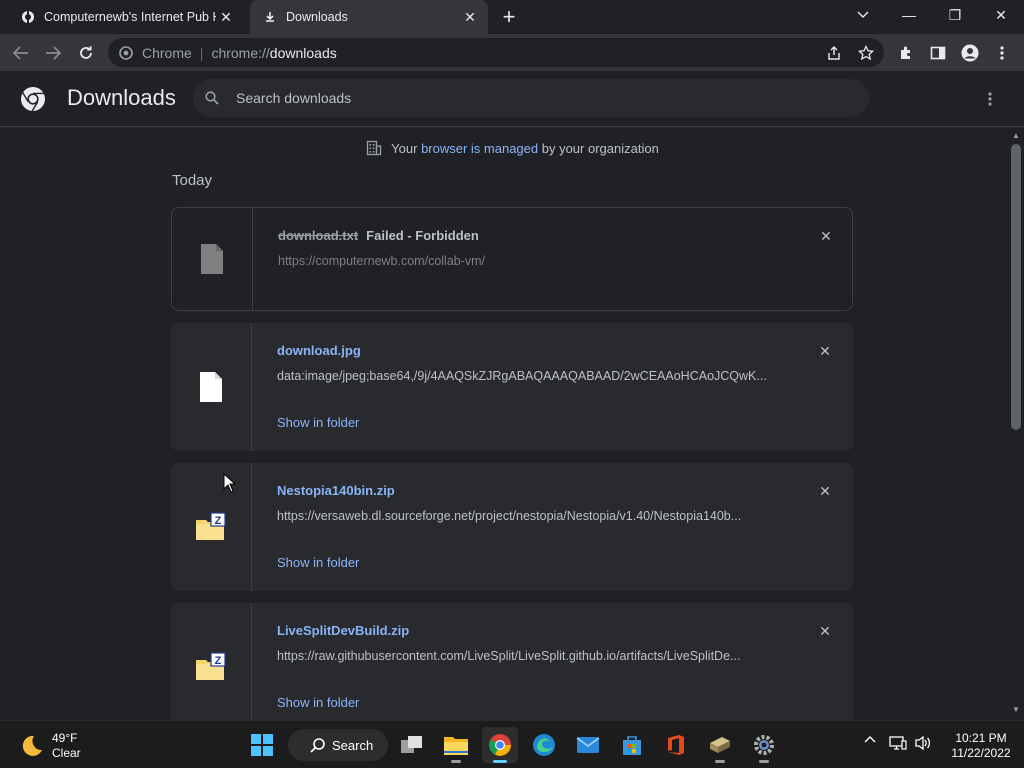 The height and width of the screenshot is (768, 1024). I want to click on tab-title: Computernewb's Internet Pub Hub, so click(130, 17).